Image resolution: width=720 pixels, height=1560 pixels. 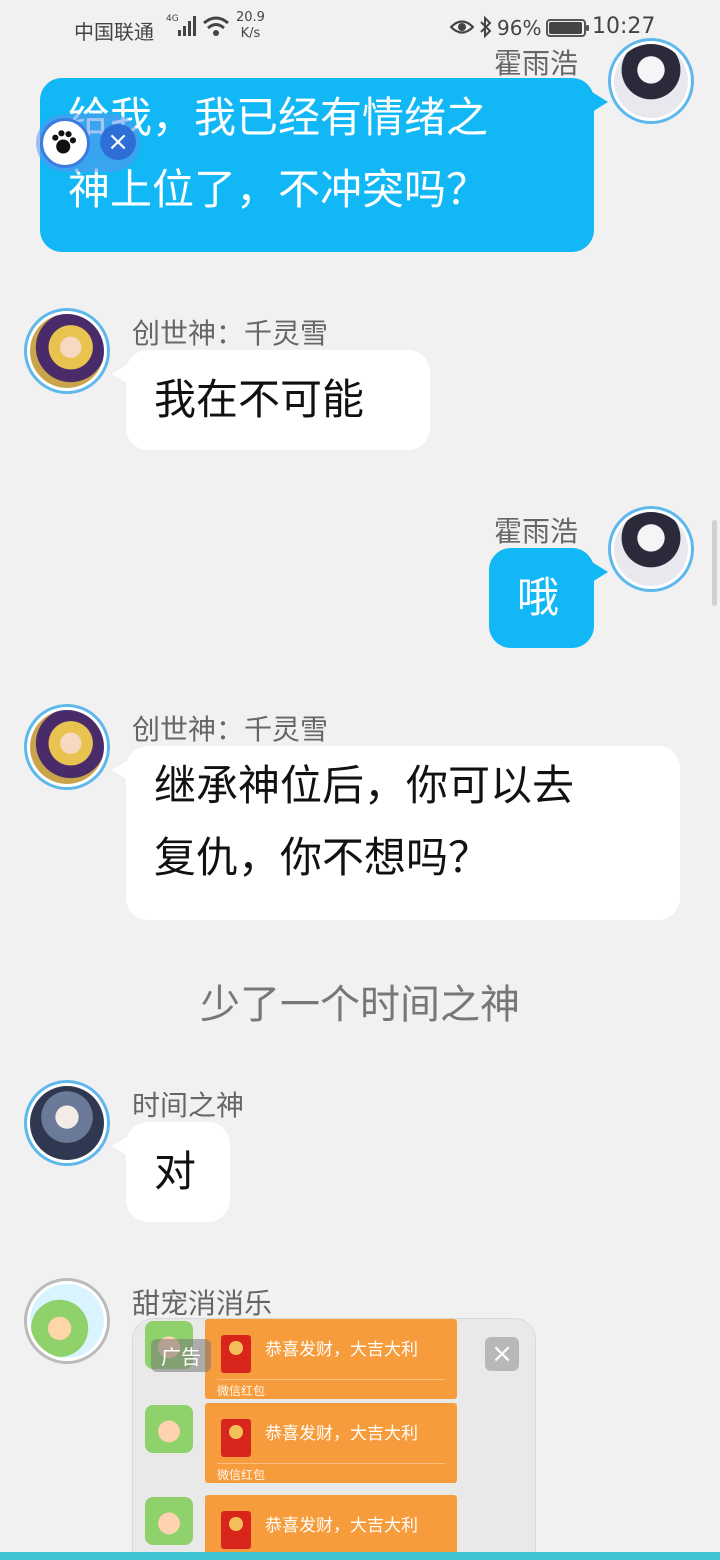 What do you see at coordinates (202, 1303) in the screenshot?
I see `sender-name: 甜宠消消乐` at bounding box center [202, 1303].